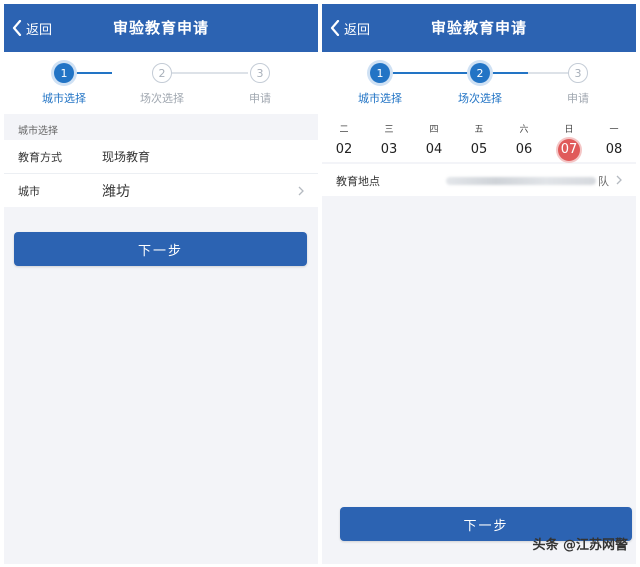 The image size is (640, 567). What do you see at coordinates (161, 156) in the screenshot?
I see `education-mode-row: 教育方式 现场教育` at bounding box center [161, 156].